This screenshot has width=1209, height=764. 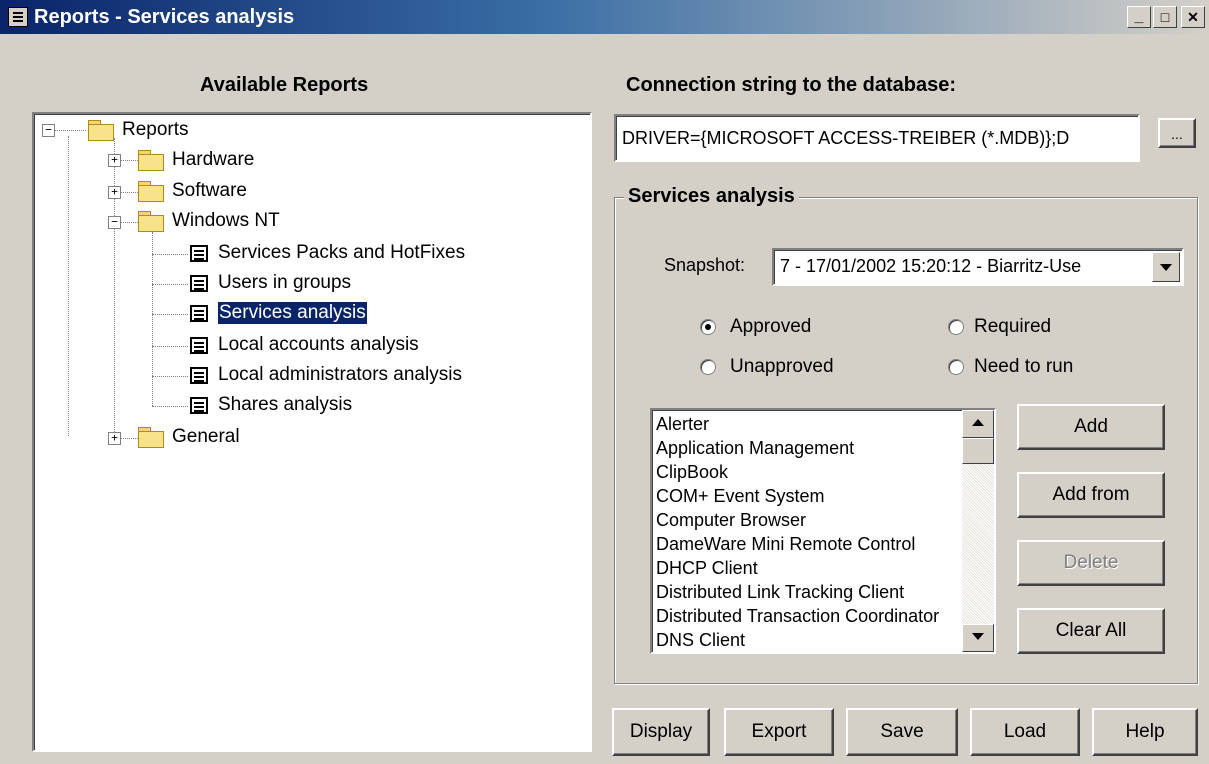 I want to click on snapshot-label: Snapshot:, so click(x=705, y=265).